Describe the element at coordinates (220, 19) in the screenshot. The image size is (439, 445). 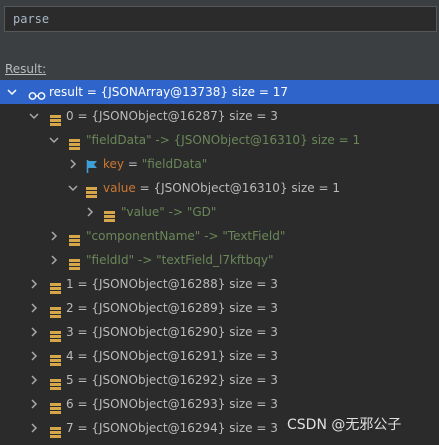
I see `expression-input: parse` at that location.